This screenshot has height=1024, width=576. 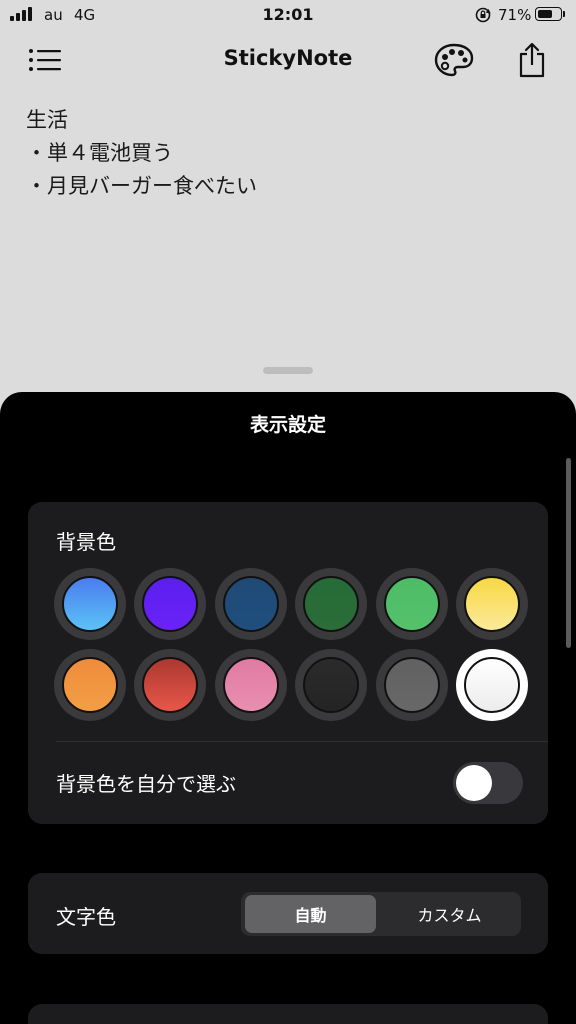 I want to click on color-swatch-navy, so click(x=251, y=604).